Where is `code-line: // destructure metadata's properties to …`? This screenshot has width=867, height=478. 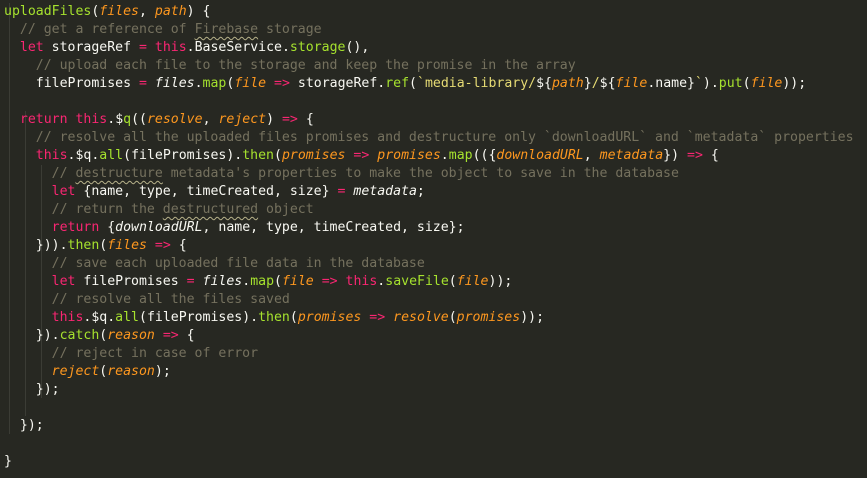
code-line: // destructure metadata's properties to … is located at coordinates (341, 174).